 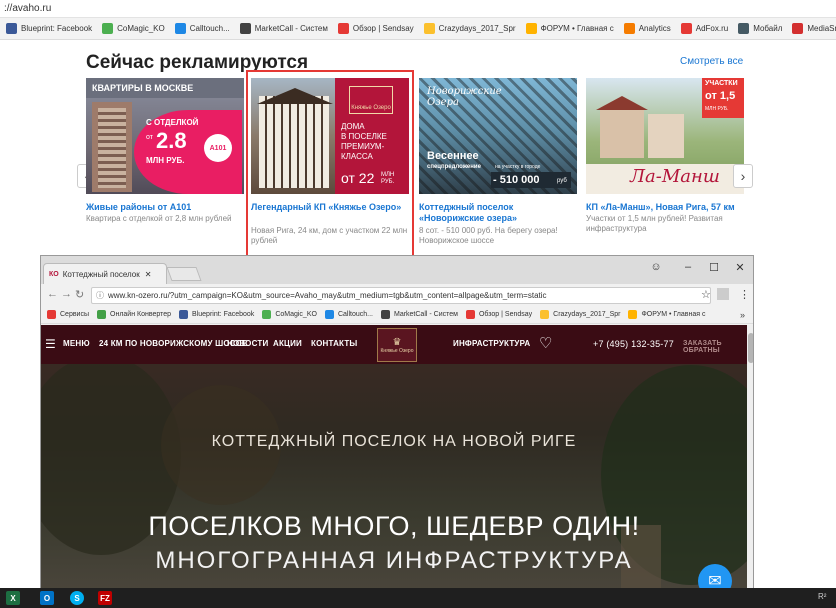 What do you see at coordinates (159, 218) in the screenshot?
I see `ad-description: Квартира с отделкой от 2,8 млн рублей` at bounding box center [159, 218].